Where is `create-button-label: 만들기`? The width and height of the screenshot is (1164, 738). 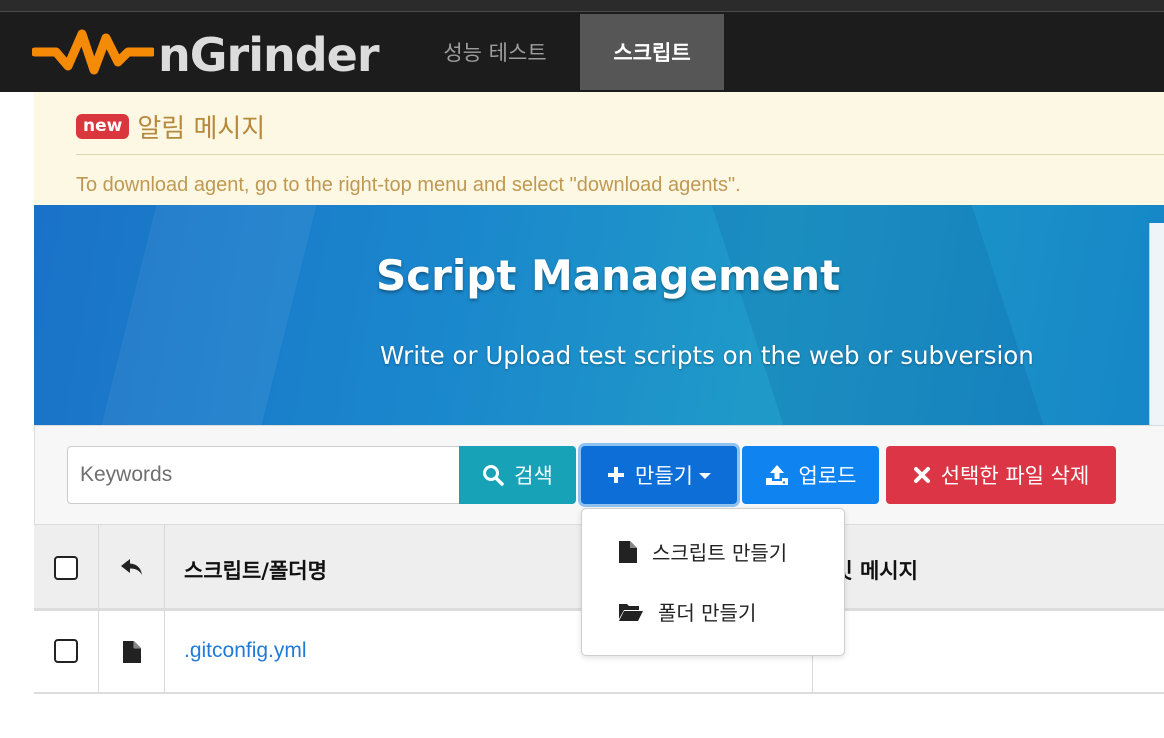
create-button-label: 만들기 is located at coordinates (664, 476).